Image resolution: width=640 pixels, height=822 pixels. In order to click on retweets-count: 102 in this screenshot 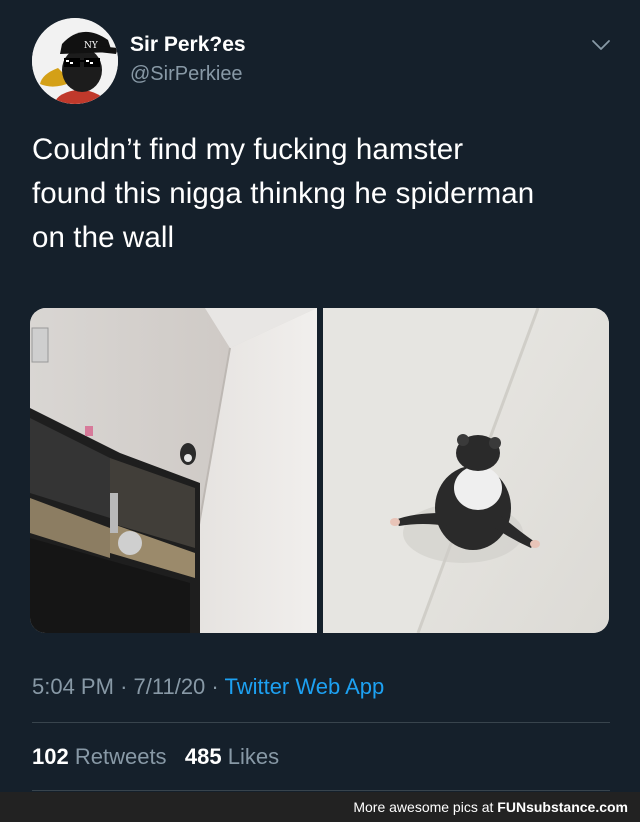, I will do `click(50, 756)`.